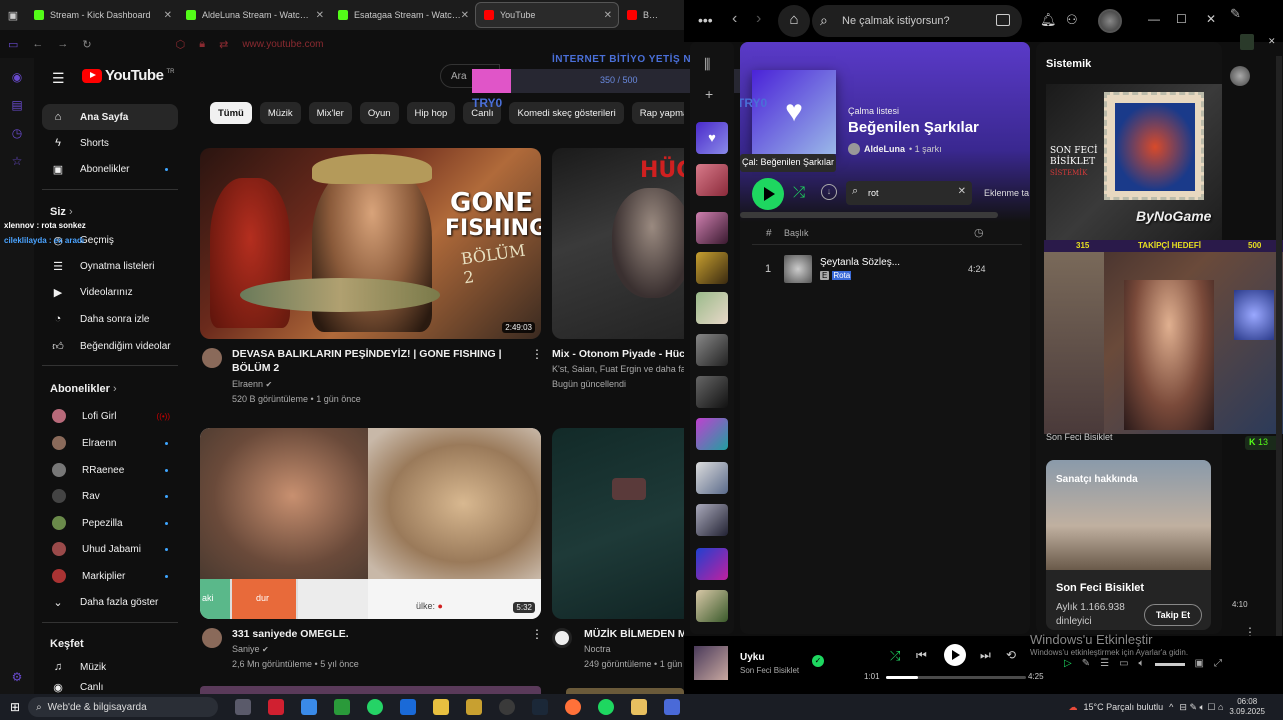  I want to click on sidebar-toggle-icon: ▭, so click(13, 44).